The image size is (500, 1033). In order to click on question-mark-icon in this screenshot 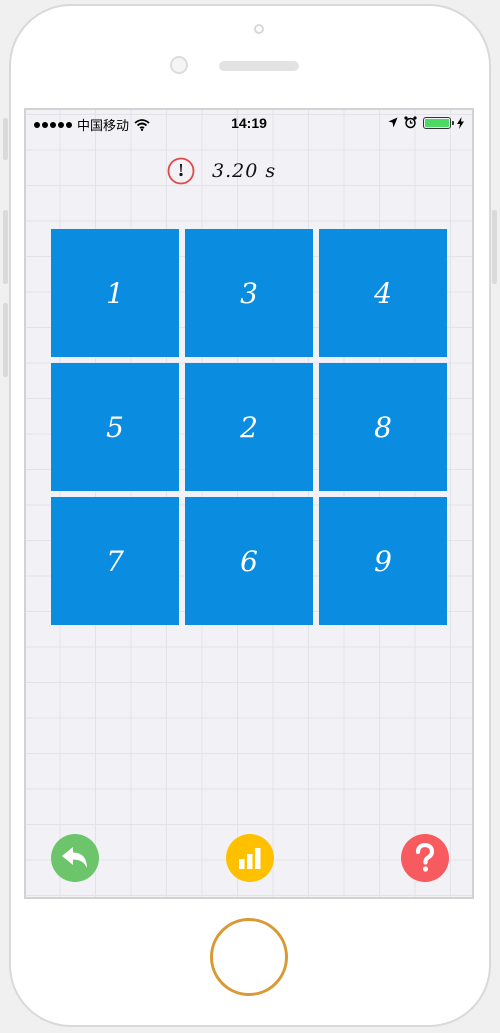, I will do `click(425, 857)`.